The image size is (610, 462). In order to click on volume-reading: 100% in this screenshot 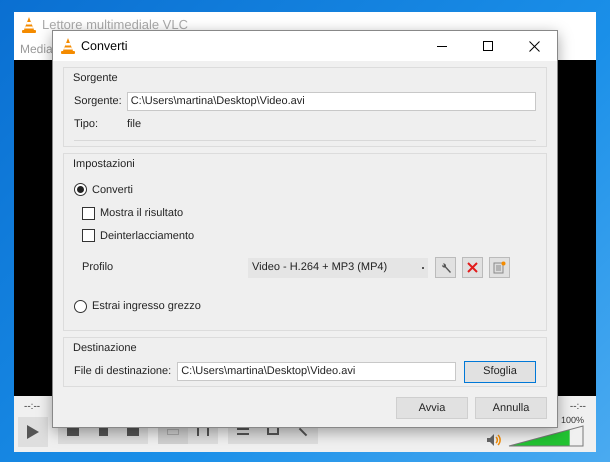, I will do `click(572, 420)`.